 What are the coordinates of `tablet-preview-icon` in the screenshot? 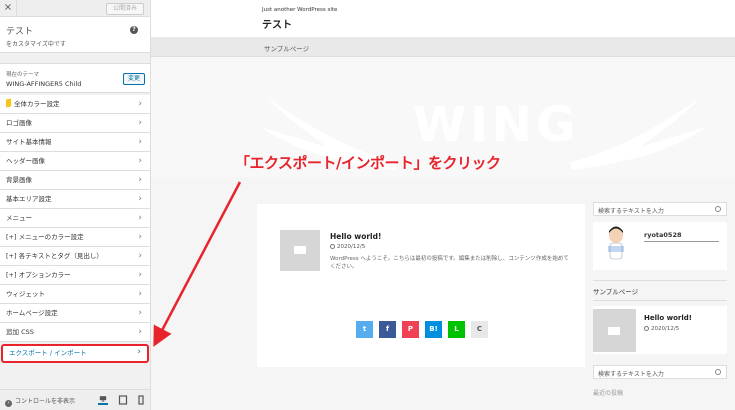 It's located at (123, 400).